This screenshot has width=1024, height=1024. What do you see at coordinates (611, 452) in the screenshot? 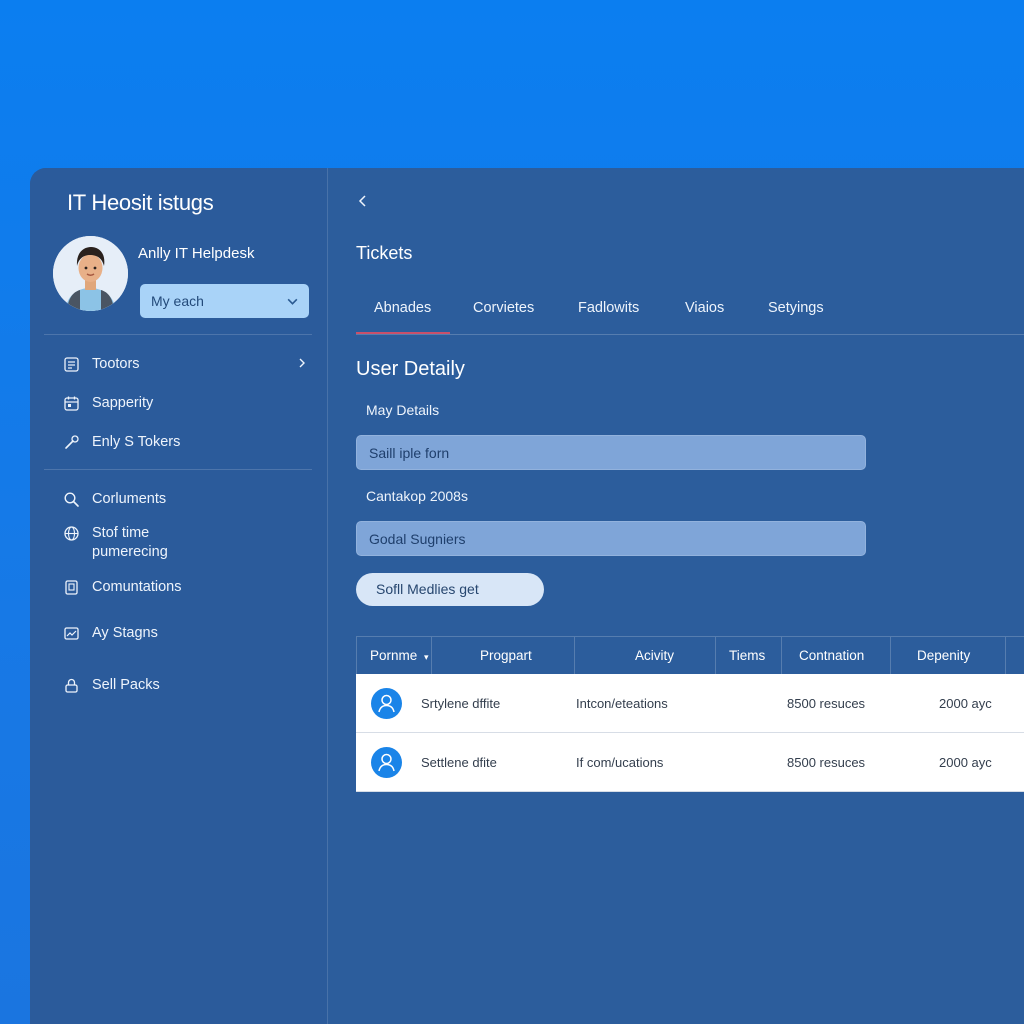
I see `details-input: Saill iple forn` at bounding box center [611, 452].